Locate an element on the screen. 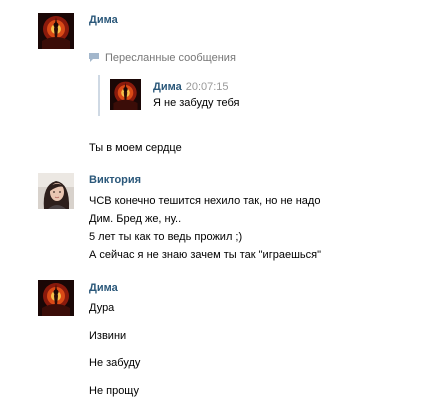 Image resolution: width=441 pixels, height=409 pixels. forwarded-messages-label: Пересланные сообщения is located at coordinates (170, 57).